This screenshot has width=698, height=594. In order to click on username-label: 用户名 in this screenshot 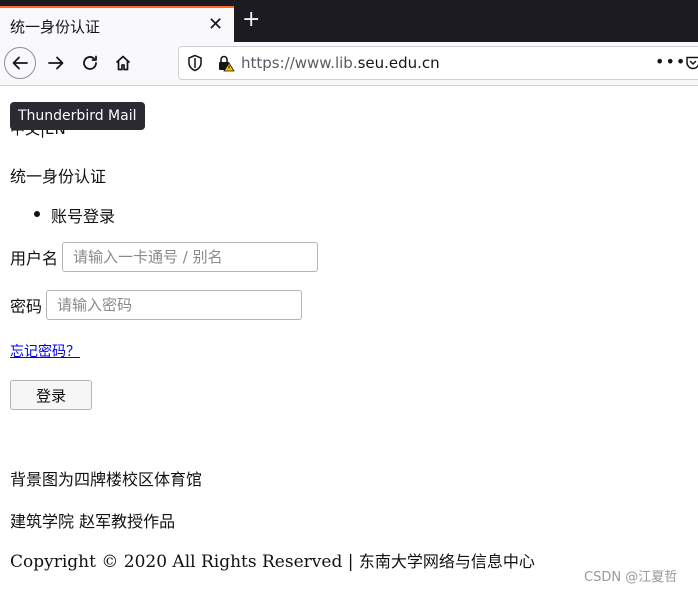, I will do `click(34, 258)`.